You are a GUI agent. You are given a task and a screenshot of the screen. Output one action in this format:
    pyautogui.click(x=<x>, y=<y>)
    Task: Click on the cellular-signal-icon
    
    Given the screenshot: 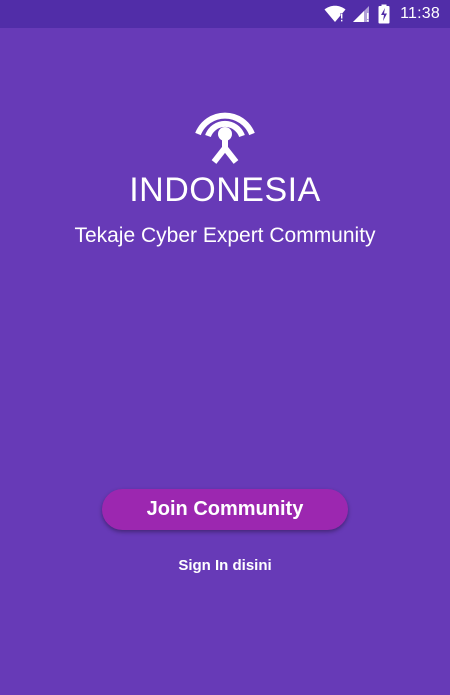 What is the action you would take?
    pyautogui.click(x=362, y=14)
    